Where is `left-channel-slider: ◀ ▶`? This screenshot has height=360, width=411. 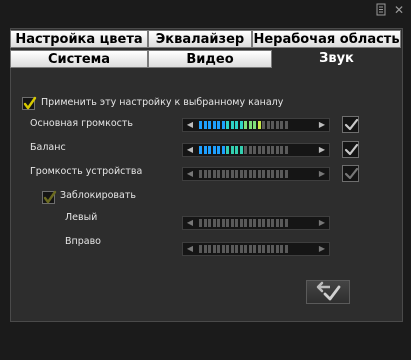 left-channel-slider: ◀ ▶ is located at coordinates (256, 223).